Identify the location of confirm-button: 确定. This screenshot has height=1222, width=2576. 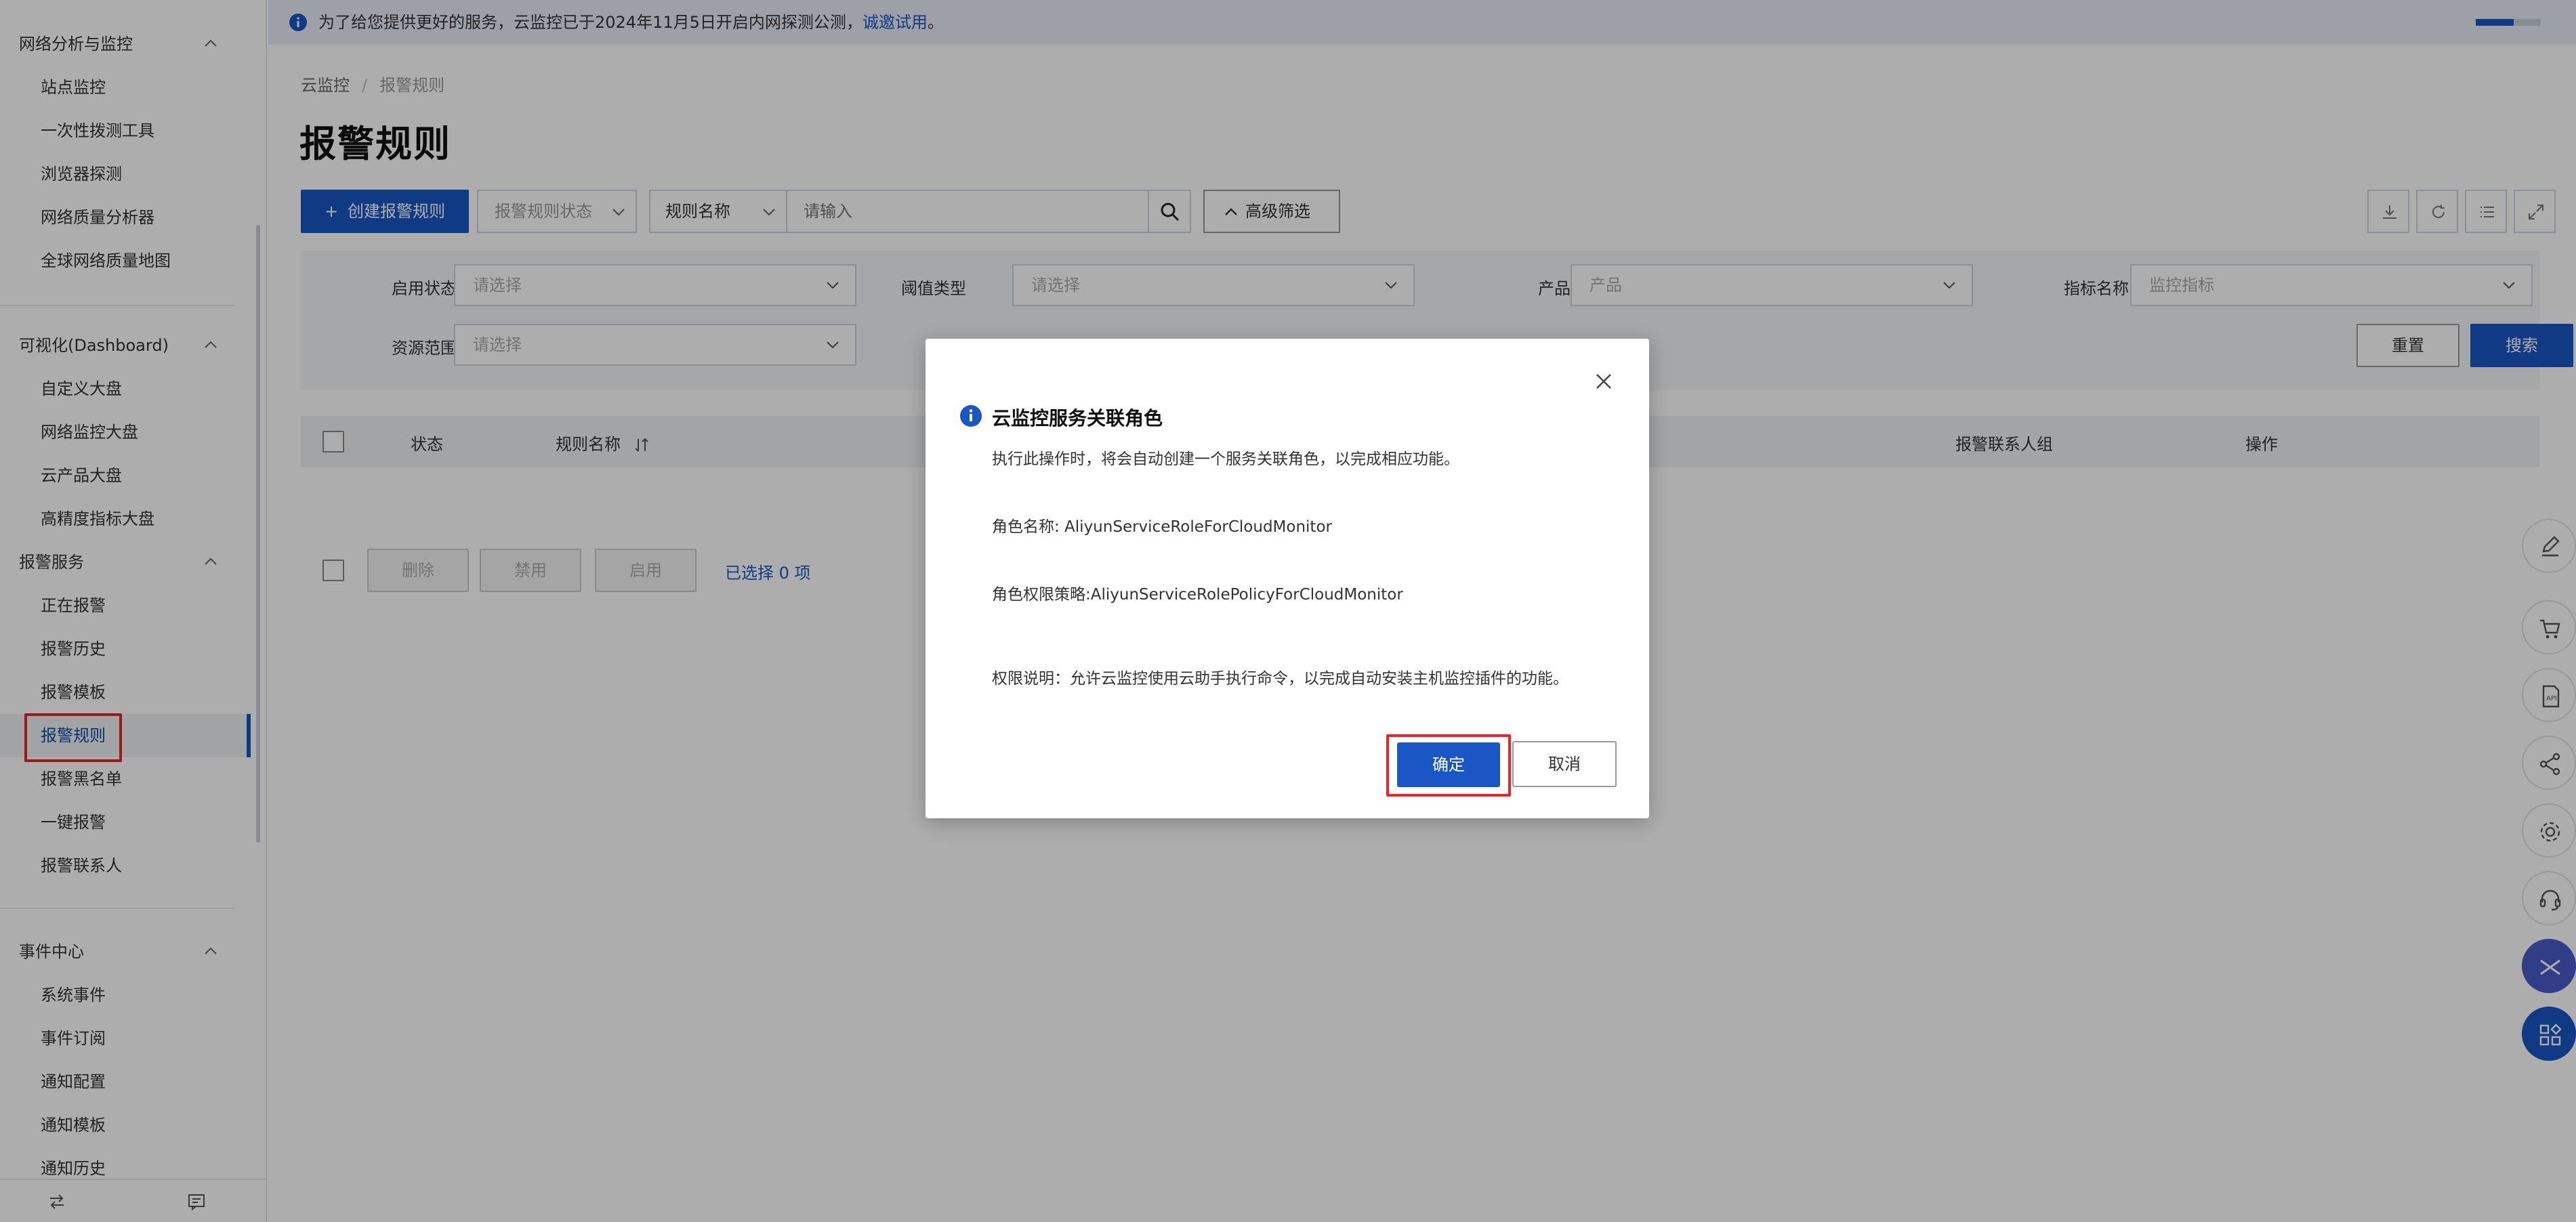
(1448, 764).